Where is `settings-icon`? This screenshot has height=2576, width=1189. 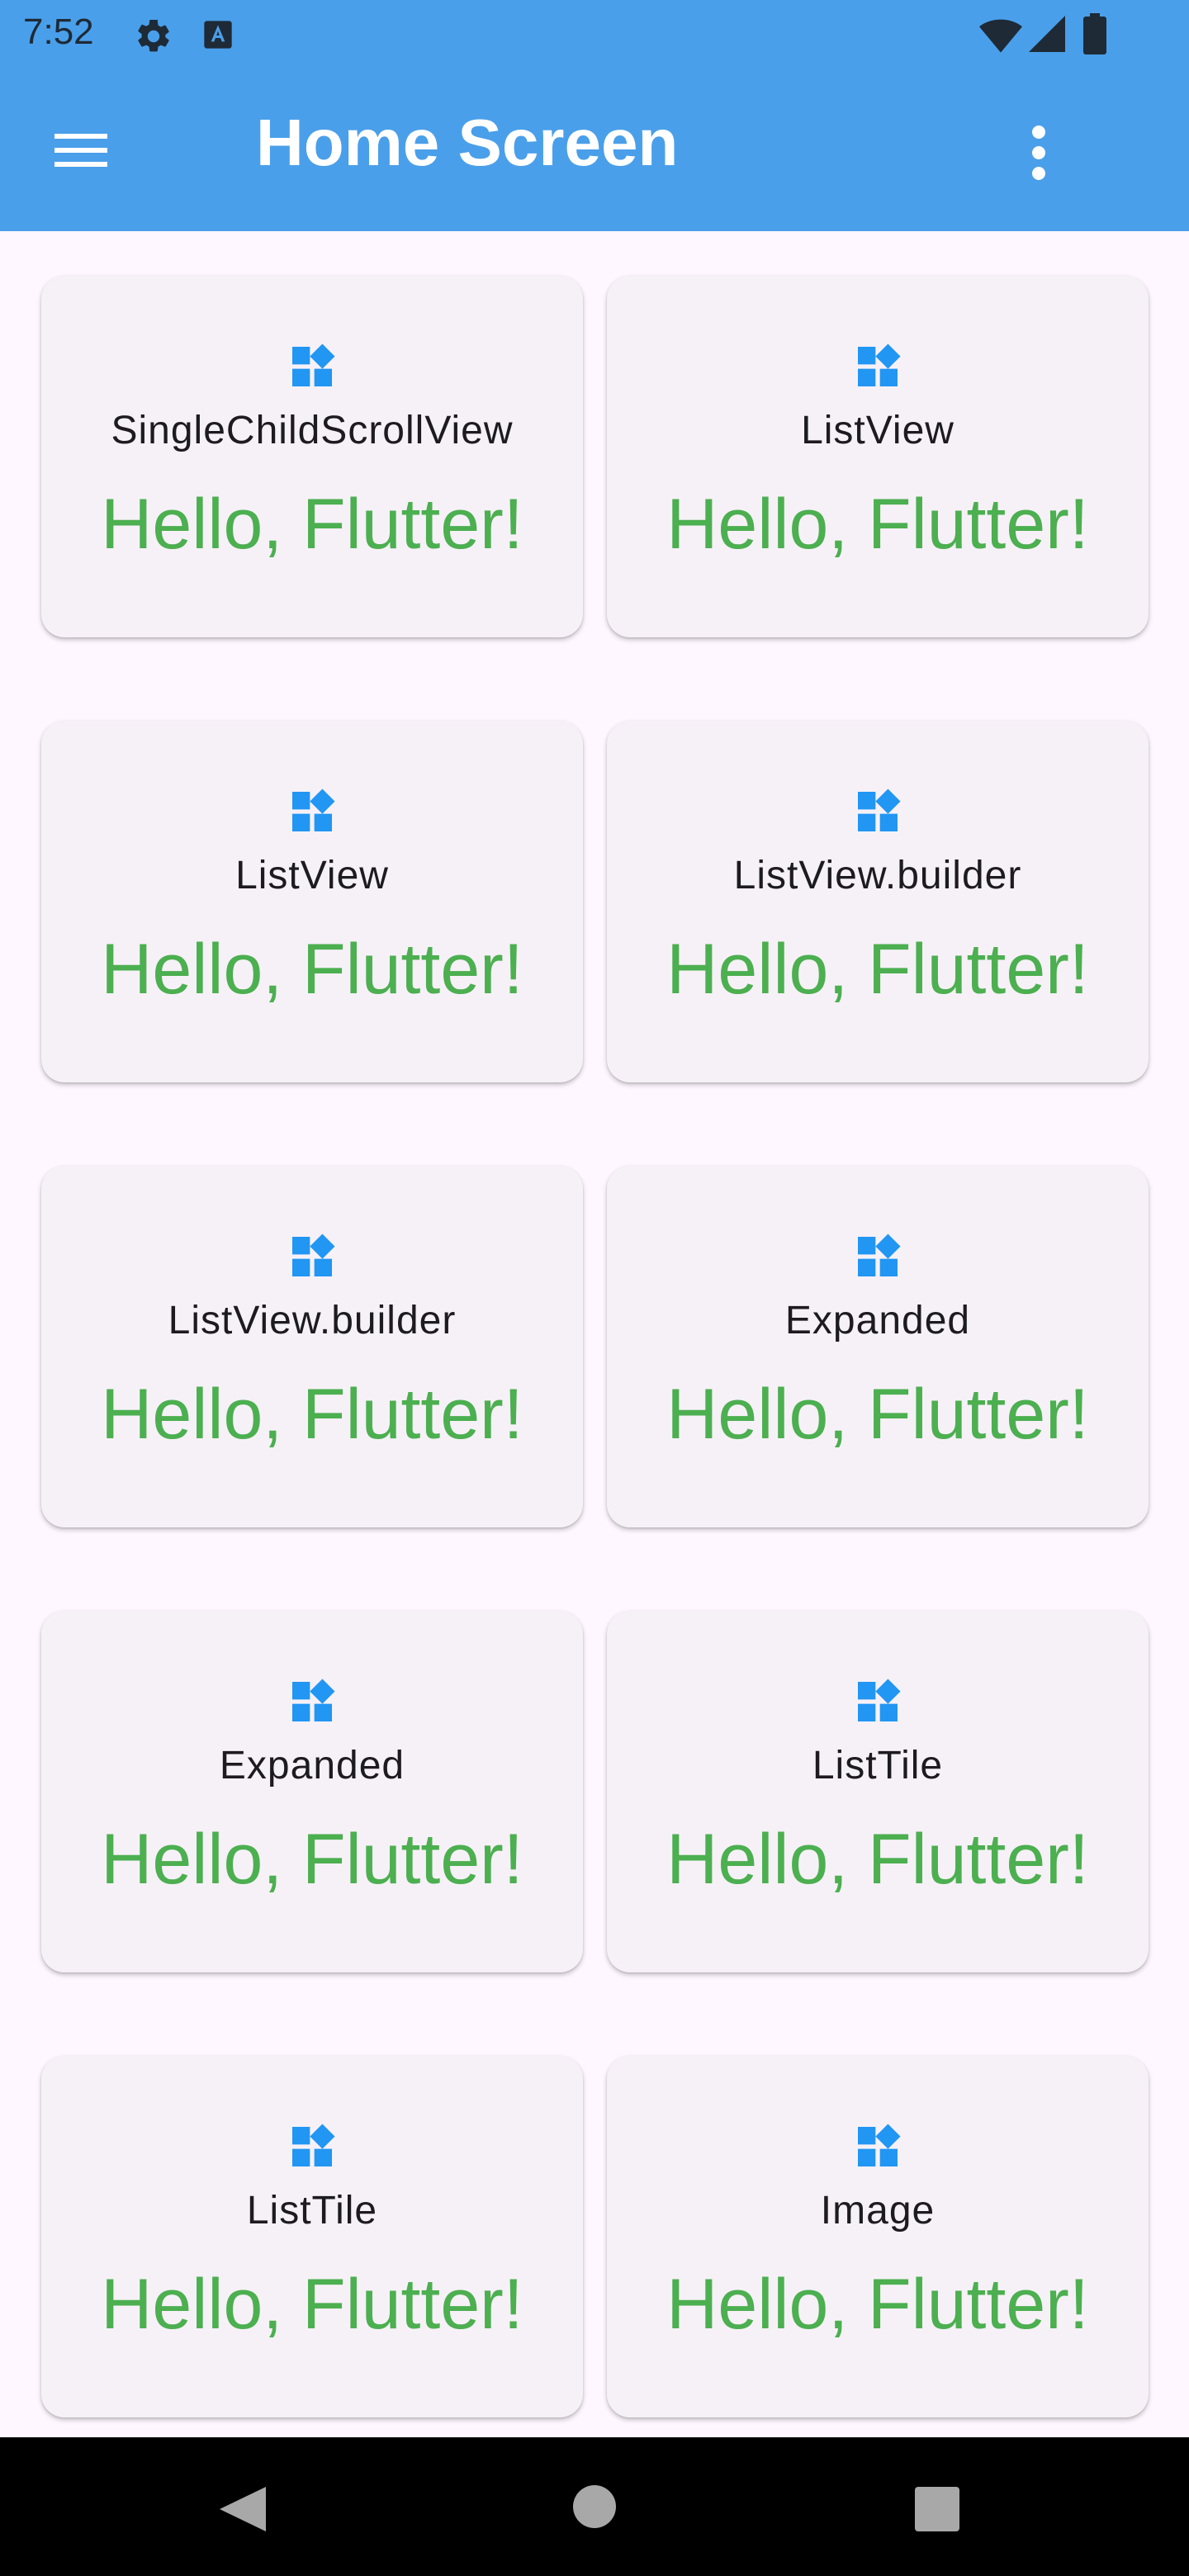 settings-icon is located at coordinates (153, 35).